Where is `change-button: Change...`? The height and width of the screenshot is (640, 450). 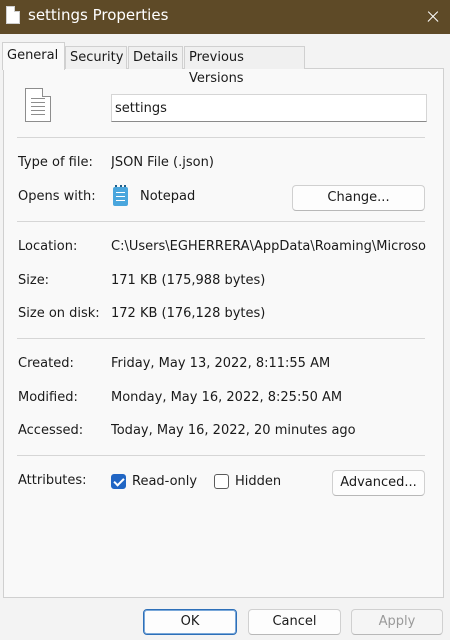 change-button: Change... is located at coordinates (358, 198).